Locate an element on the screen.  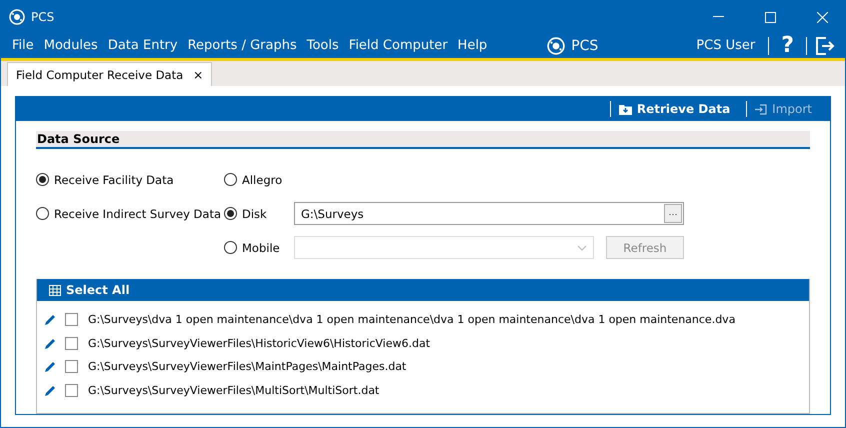
close-tab-button: × is located at coordinates (198, 75).